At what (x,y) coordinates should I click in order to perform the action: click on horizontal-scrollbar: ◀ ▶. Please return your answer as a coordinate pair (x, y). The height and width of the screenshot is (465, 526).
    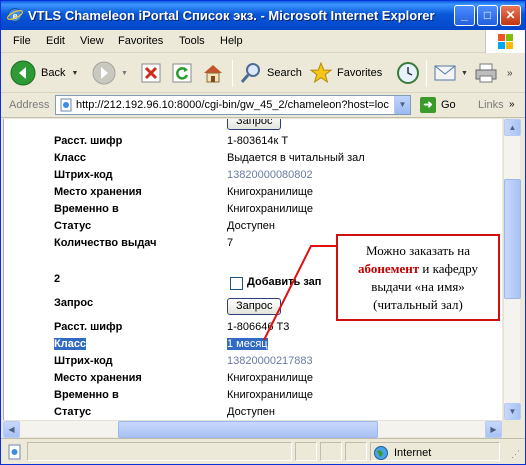
    Looking at the image, I should click on (252, 429).